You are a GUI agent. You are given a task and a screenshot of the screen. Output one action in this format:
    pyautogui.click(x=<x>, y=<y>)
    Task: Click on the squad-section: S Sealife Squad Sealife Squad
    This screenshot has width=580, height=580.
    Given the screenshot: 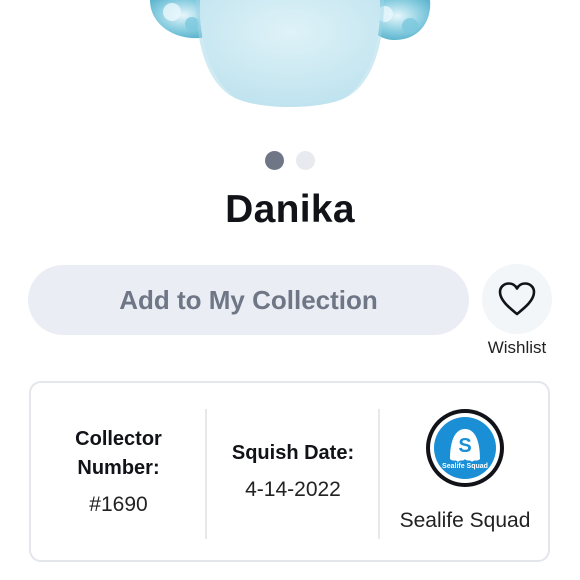 What is the action you would take?
    pyautogui.click(x=465, y=471)
    